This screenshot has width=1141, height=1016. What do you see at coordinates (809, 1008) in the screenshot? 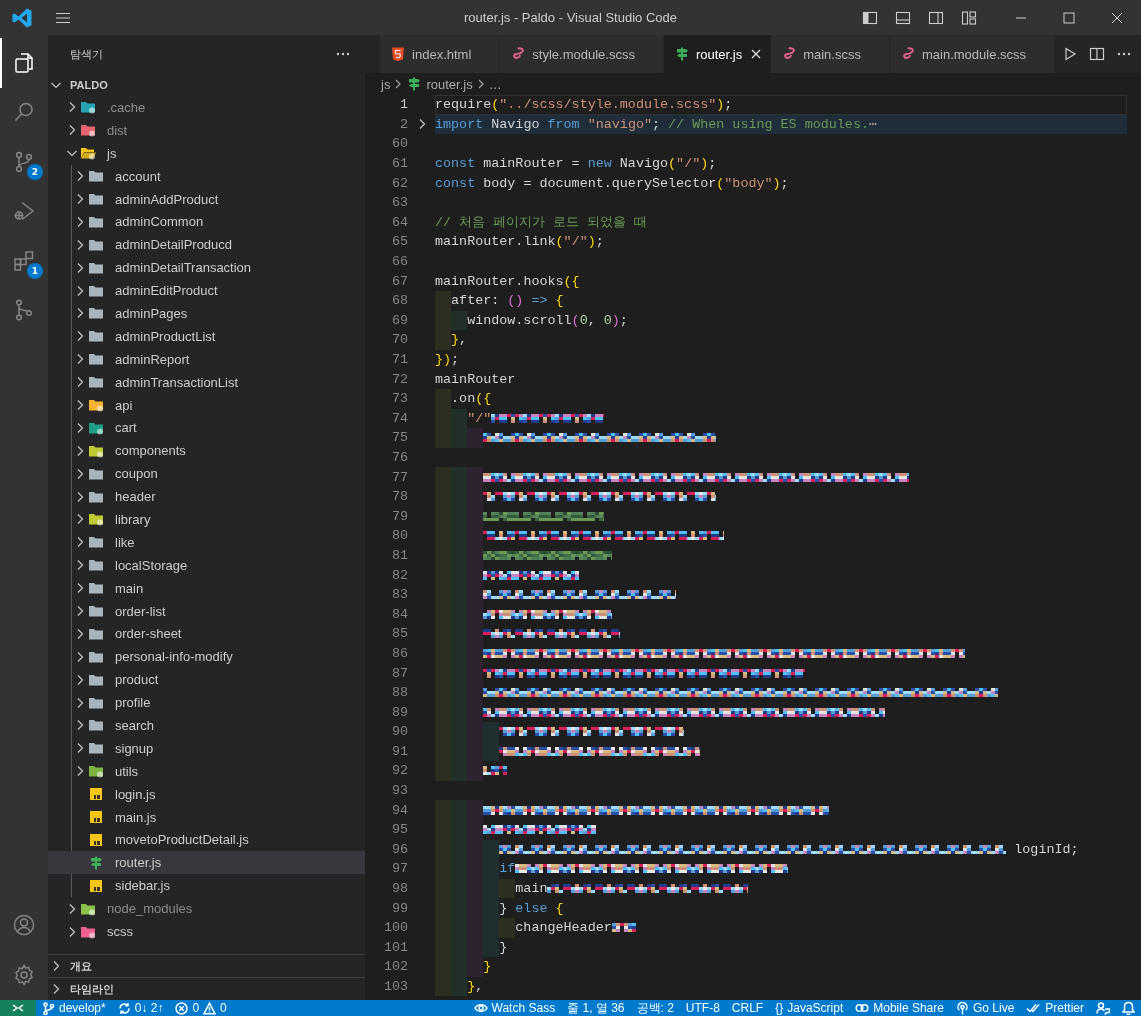
I see `status-bar-item: {} JavaScript` at bounding box center [809, 1008].